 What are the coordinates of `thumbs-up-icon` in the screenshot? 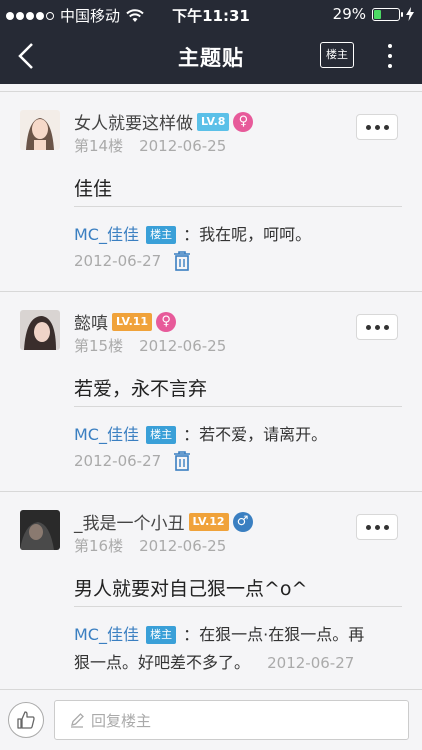 It's located at (26, 720).